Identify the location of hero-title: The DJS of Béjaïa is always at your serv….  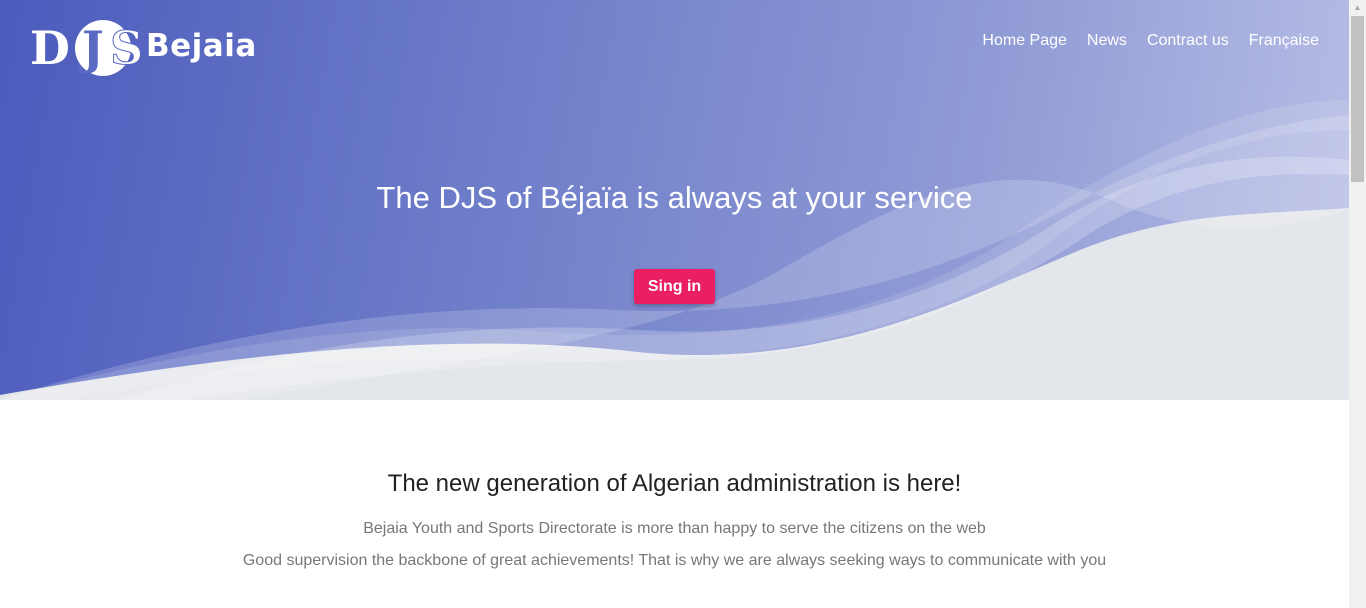
(674, 197).